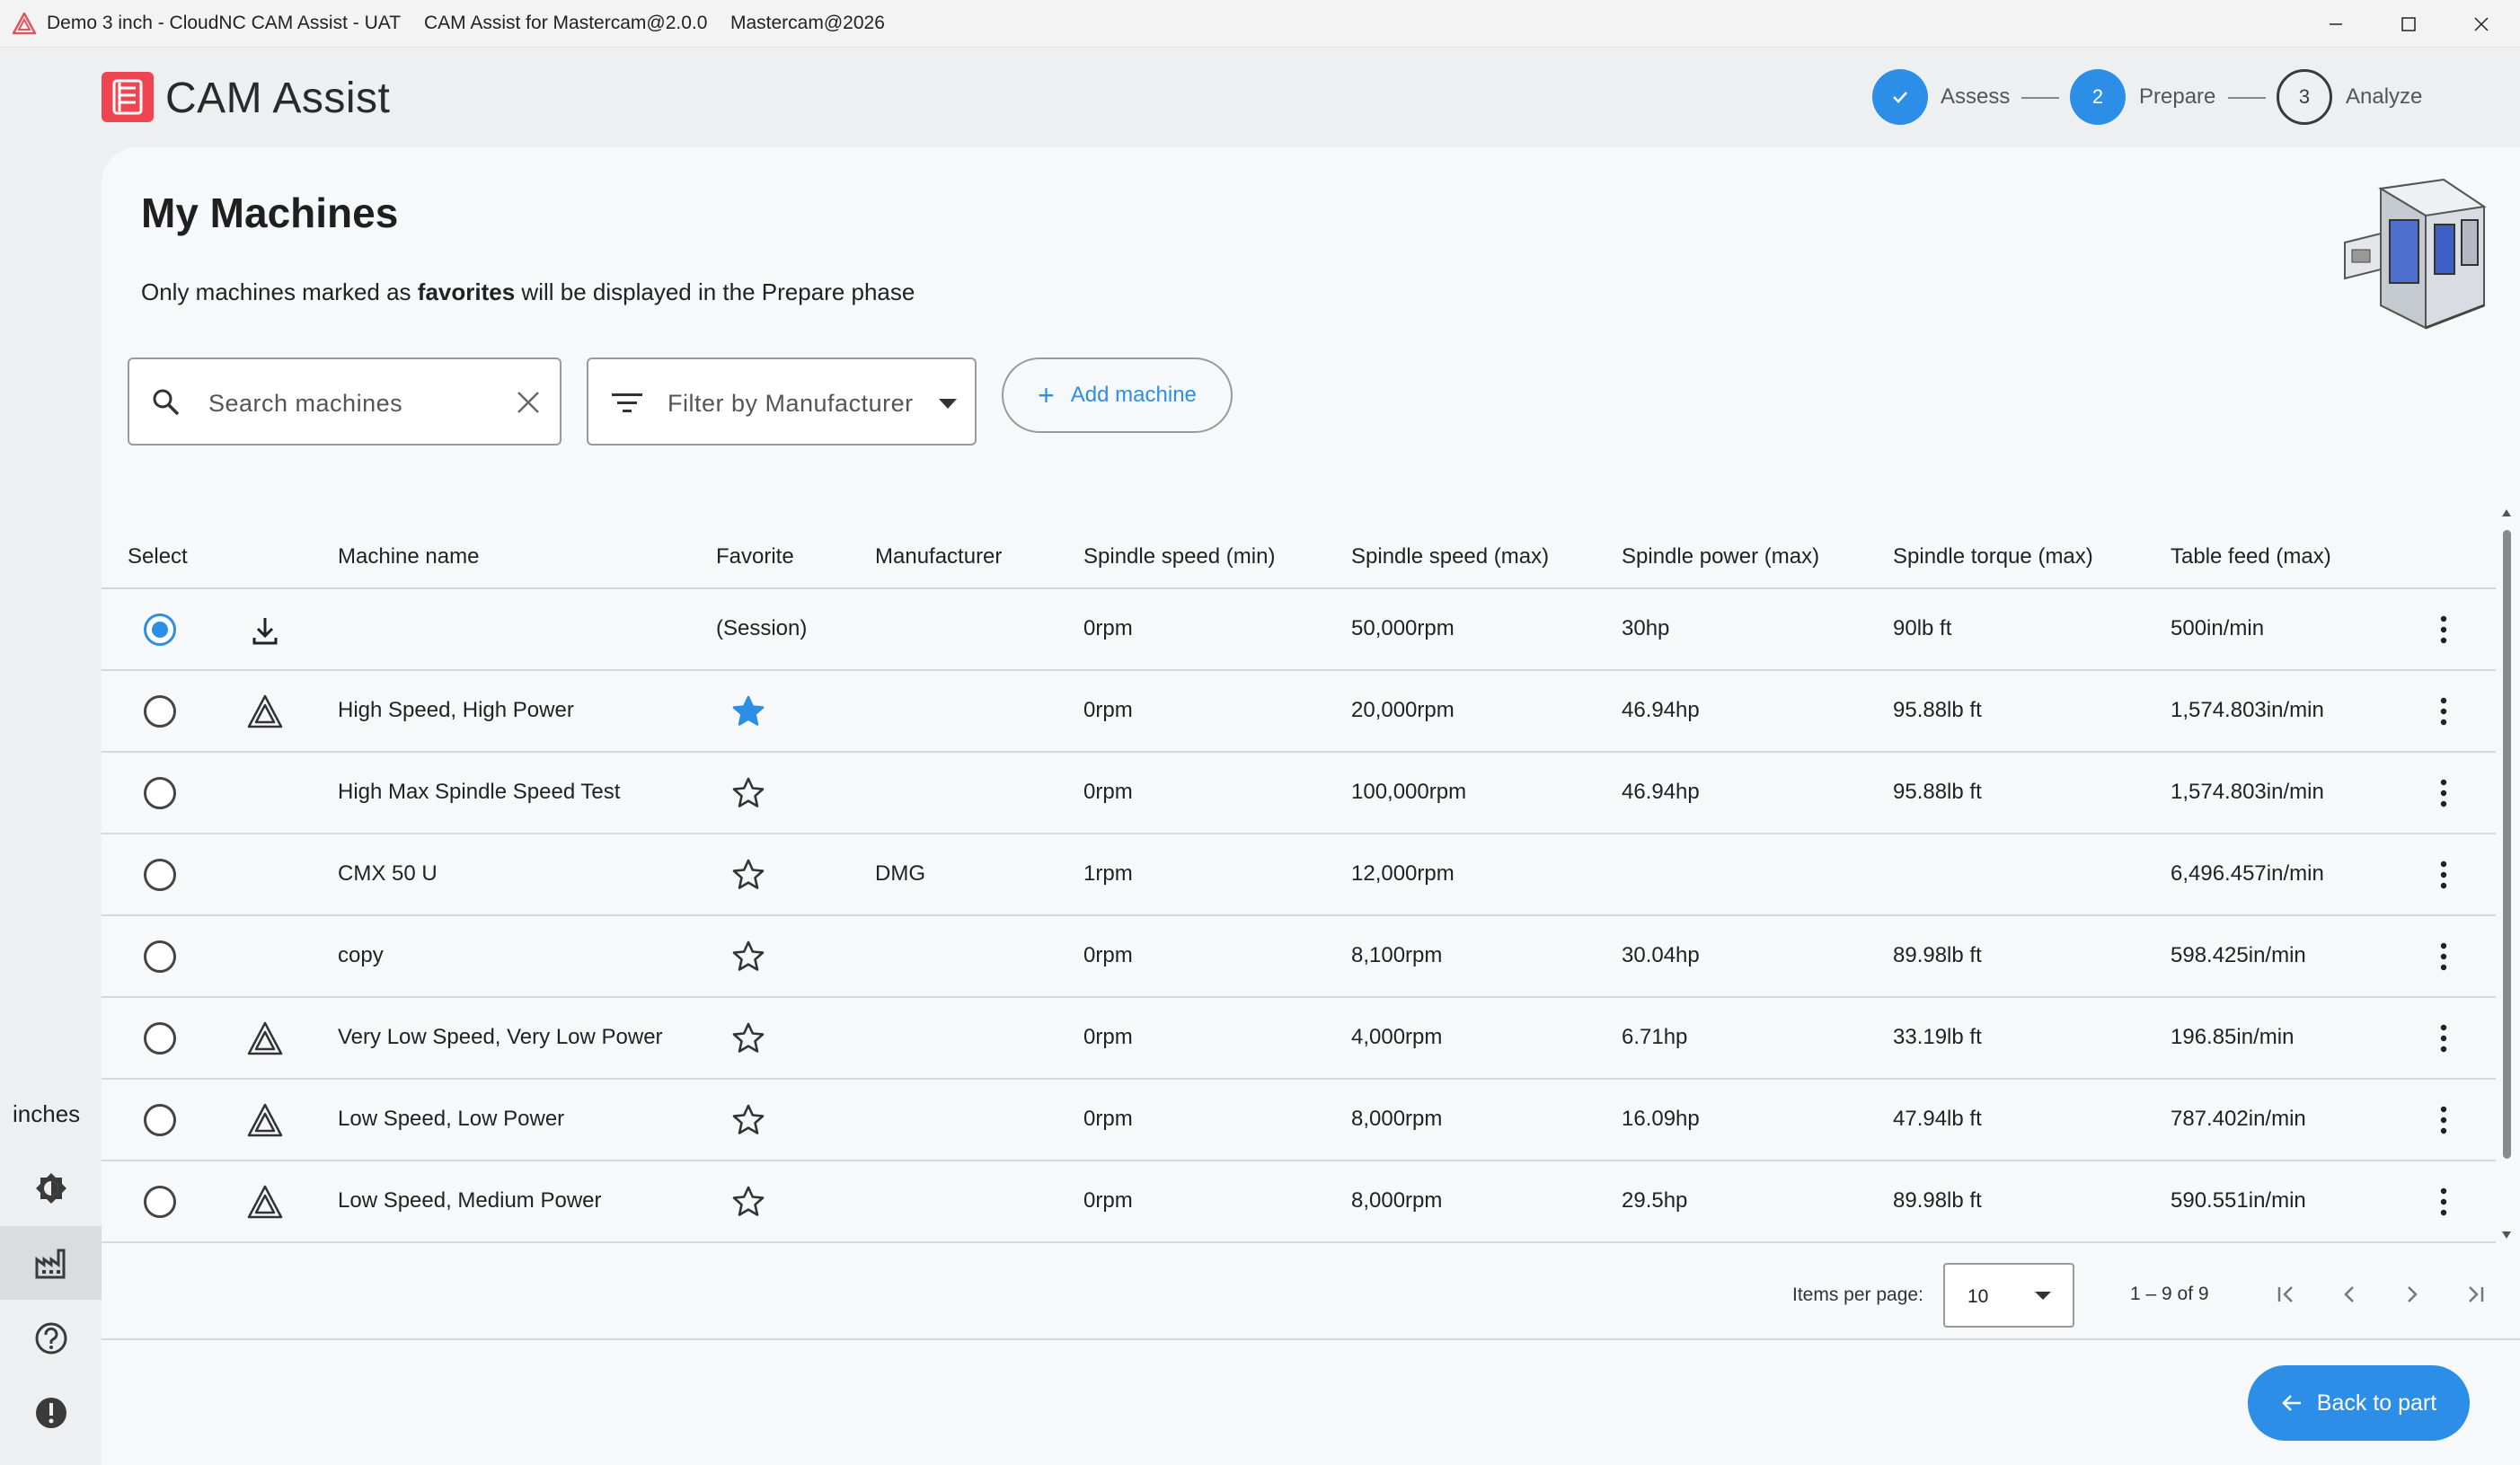  I want to click on step-assess, so click(1900, 97).